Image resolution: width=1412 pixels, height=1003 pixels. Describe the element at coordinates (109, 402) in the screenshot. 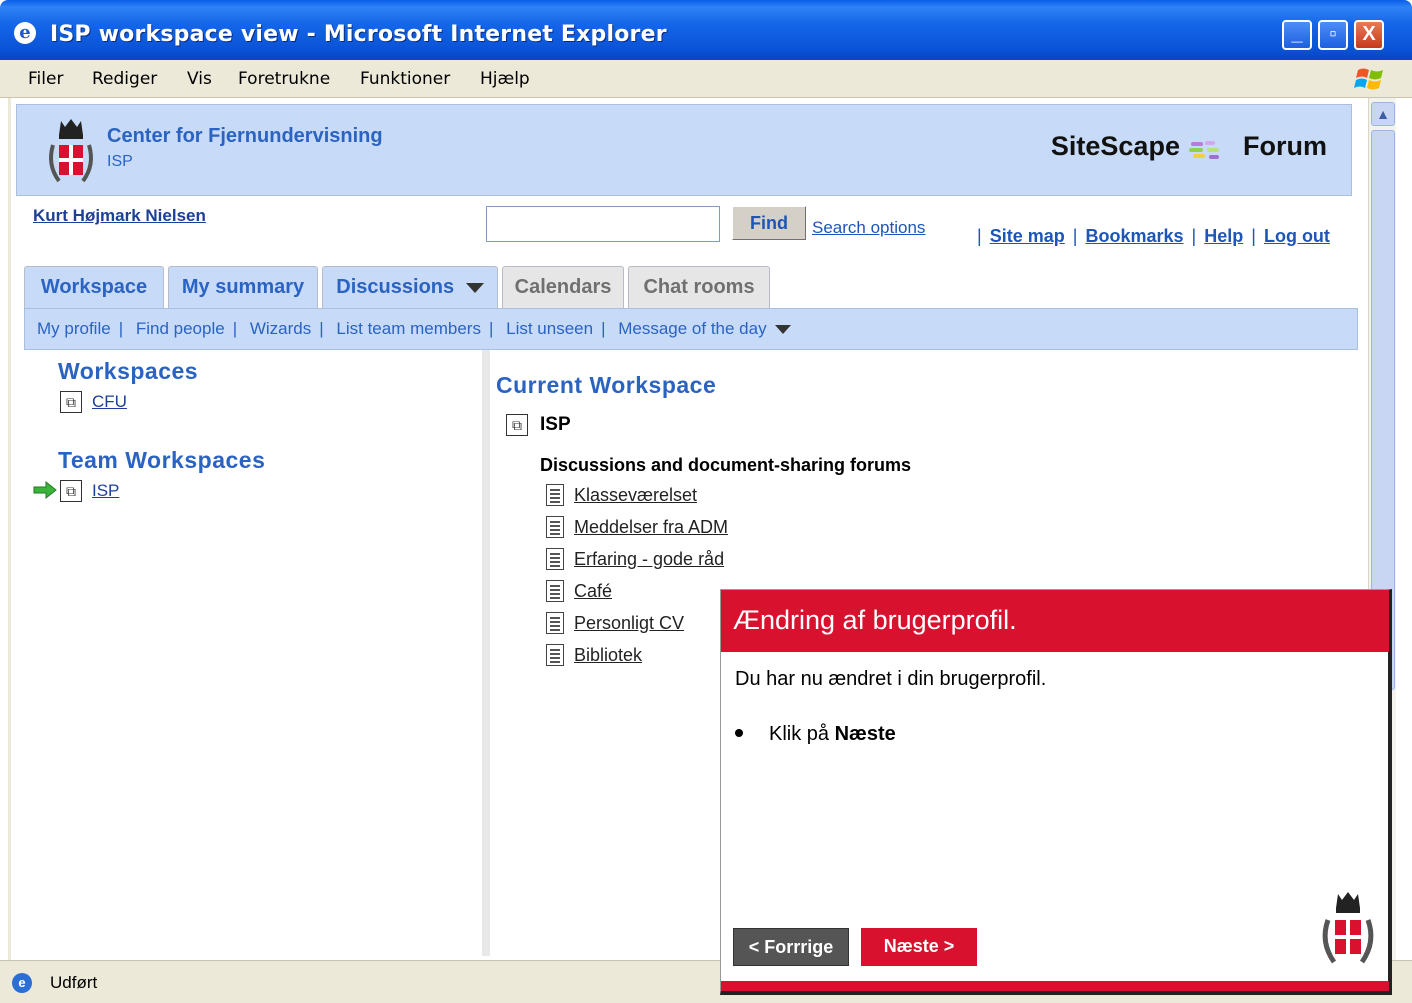

I see `workspace-link-cfu: CFU` at that location.